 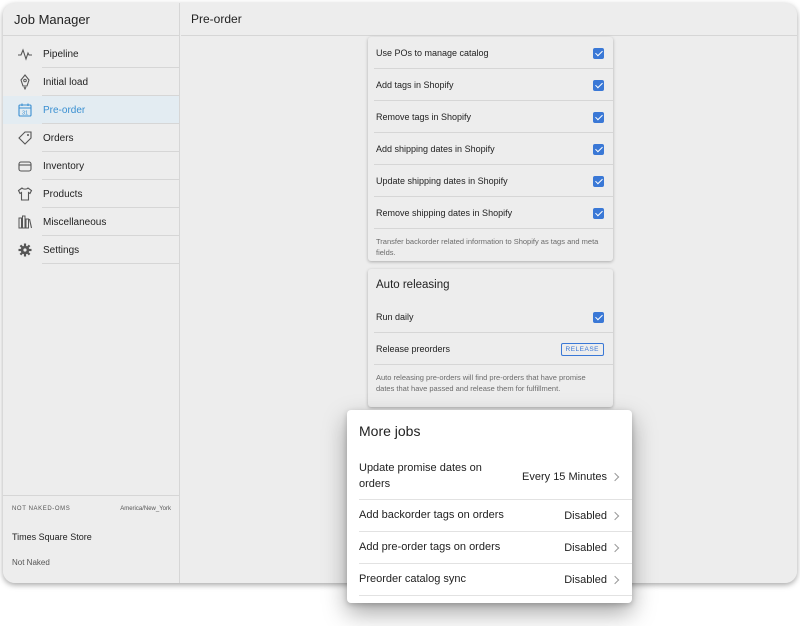 I want to click on instance-name: NOT NAKED-OMS, so click(x=41, y=509).